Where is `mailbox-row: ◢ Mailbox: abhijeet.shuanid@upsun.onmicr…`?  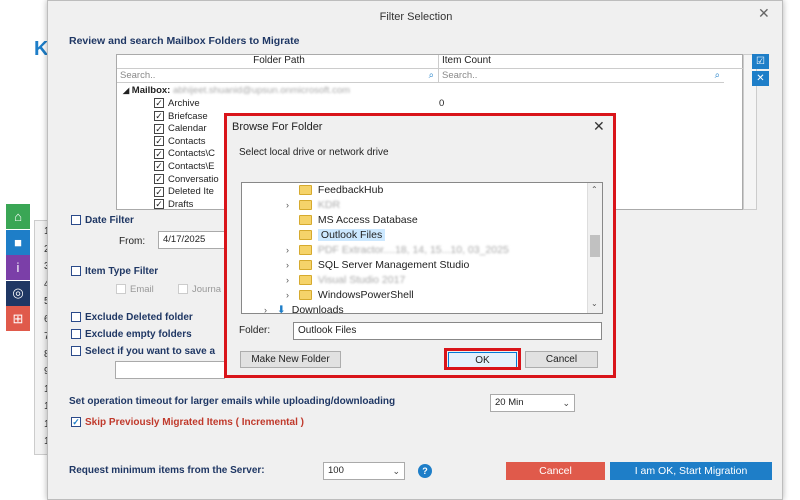
mailbox-row: ◢ Mailbox: abhijeet.shuanid@upsun.onmicr… is located at coordinates (236, 91).